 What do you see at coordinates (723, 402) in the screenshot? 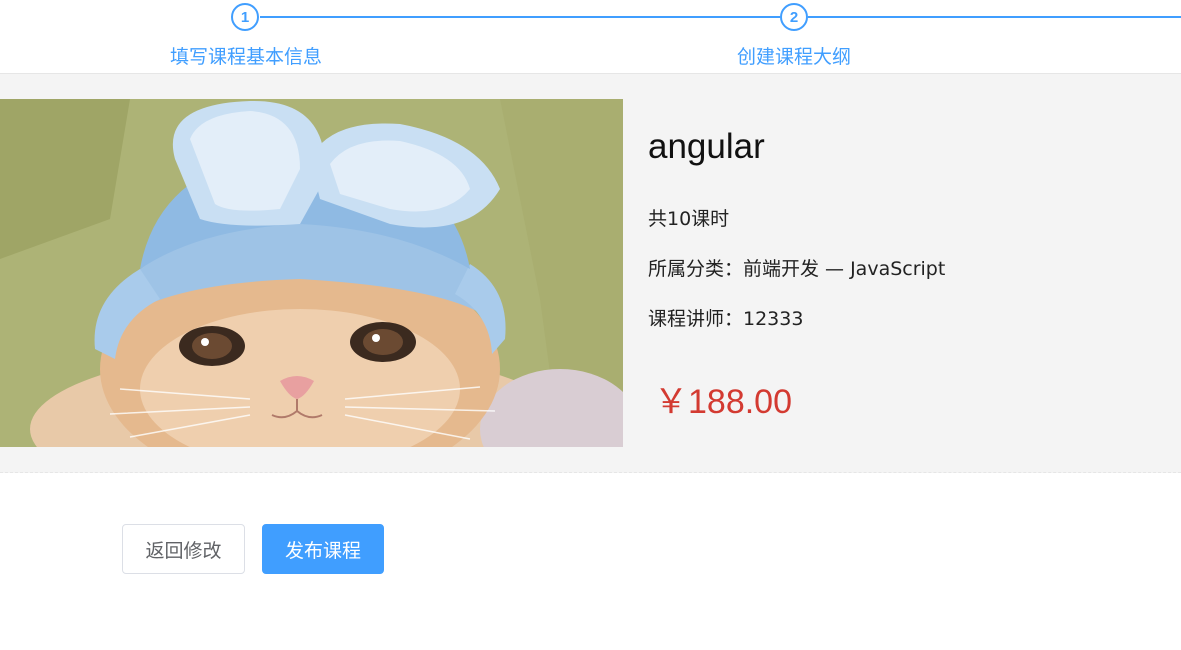
I see `course-price: ￥188.00` at bounding box center [723, 402].